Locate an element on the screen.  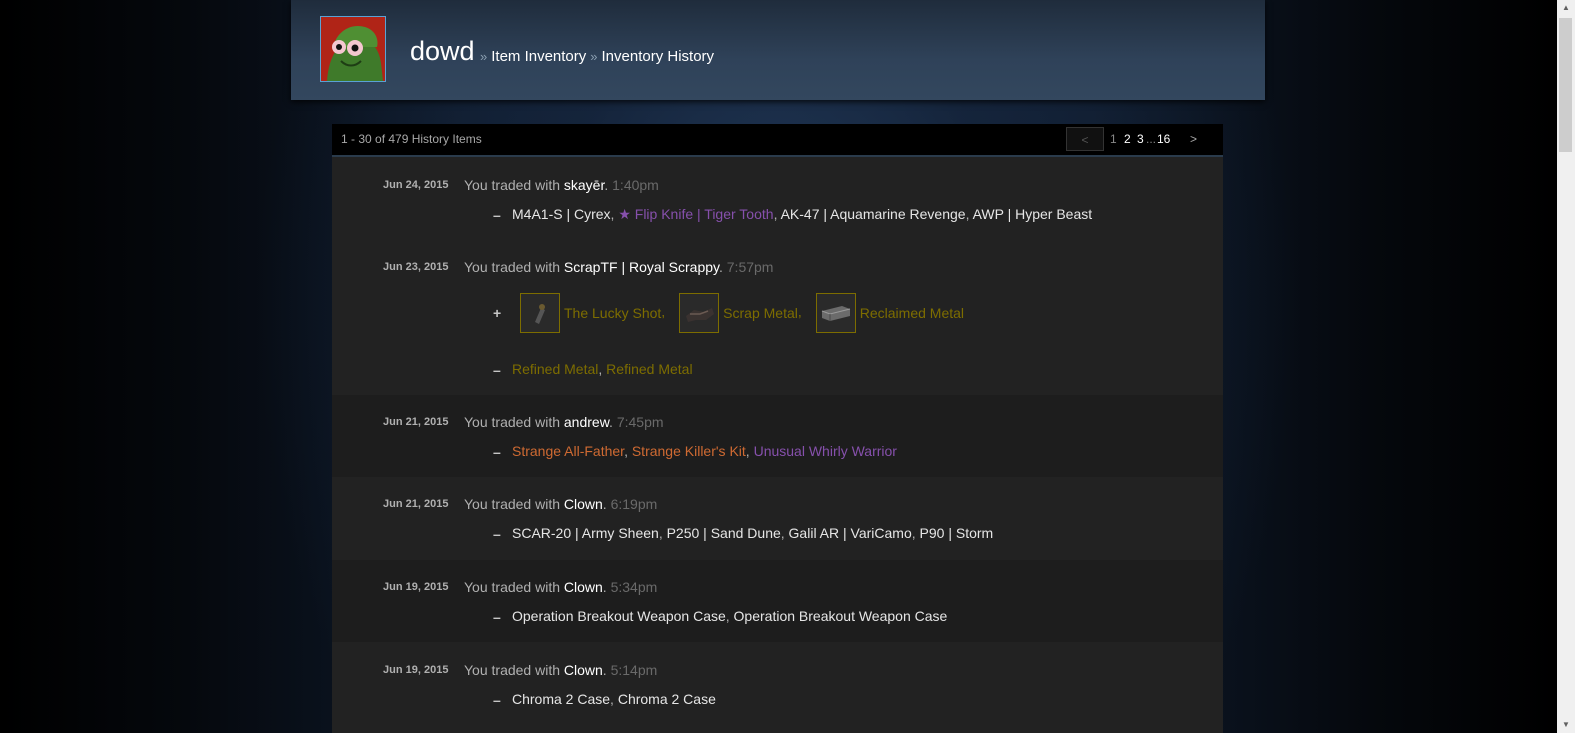
trade-description: You traded with Clown. 6:19pm is located at coordinates (560, 504).